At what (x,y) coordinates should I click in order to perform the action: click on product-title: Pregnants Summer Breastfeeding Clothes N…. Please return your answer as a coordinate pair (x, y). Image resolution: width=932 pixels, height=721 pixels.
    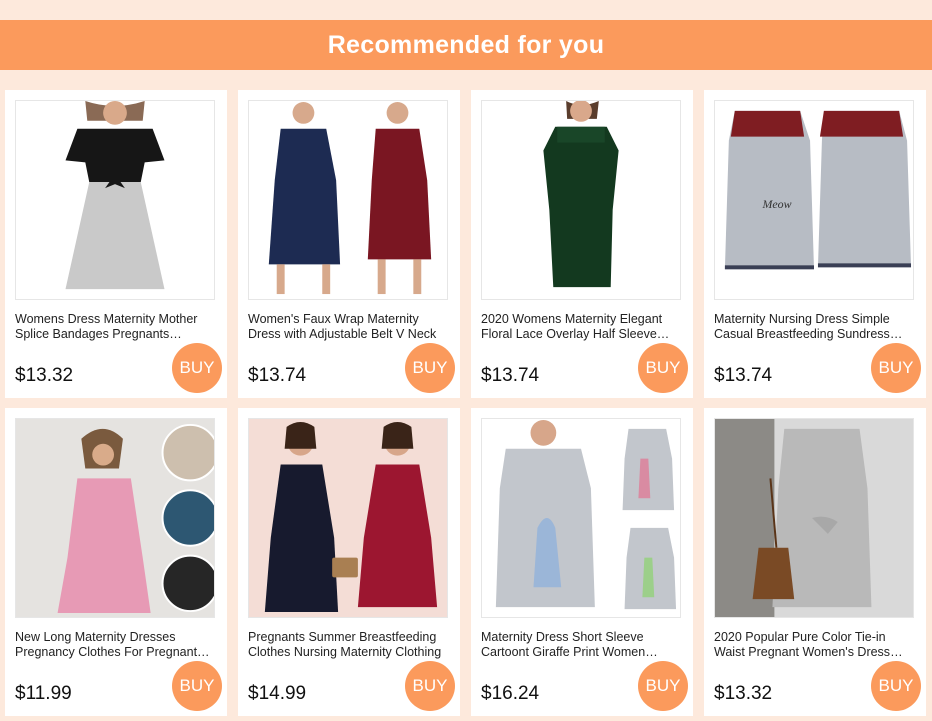
    Looking at the image, I should click on (349, 645).